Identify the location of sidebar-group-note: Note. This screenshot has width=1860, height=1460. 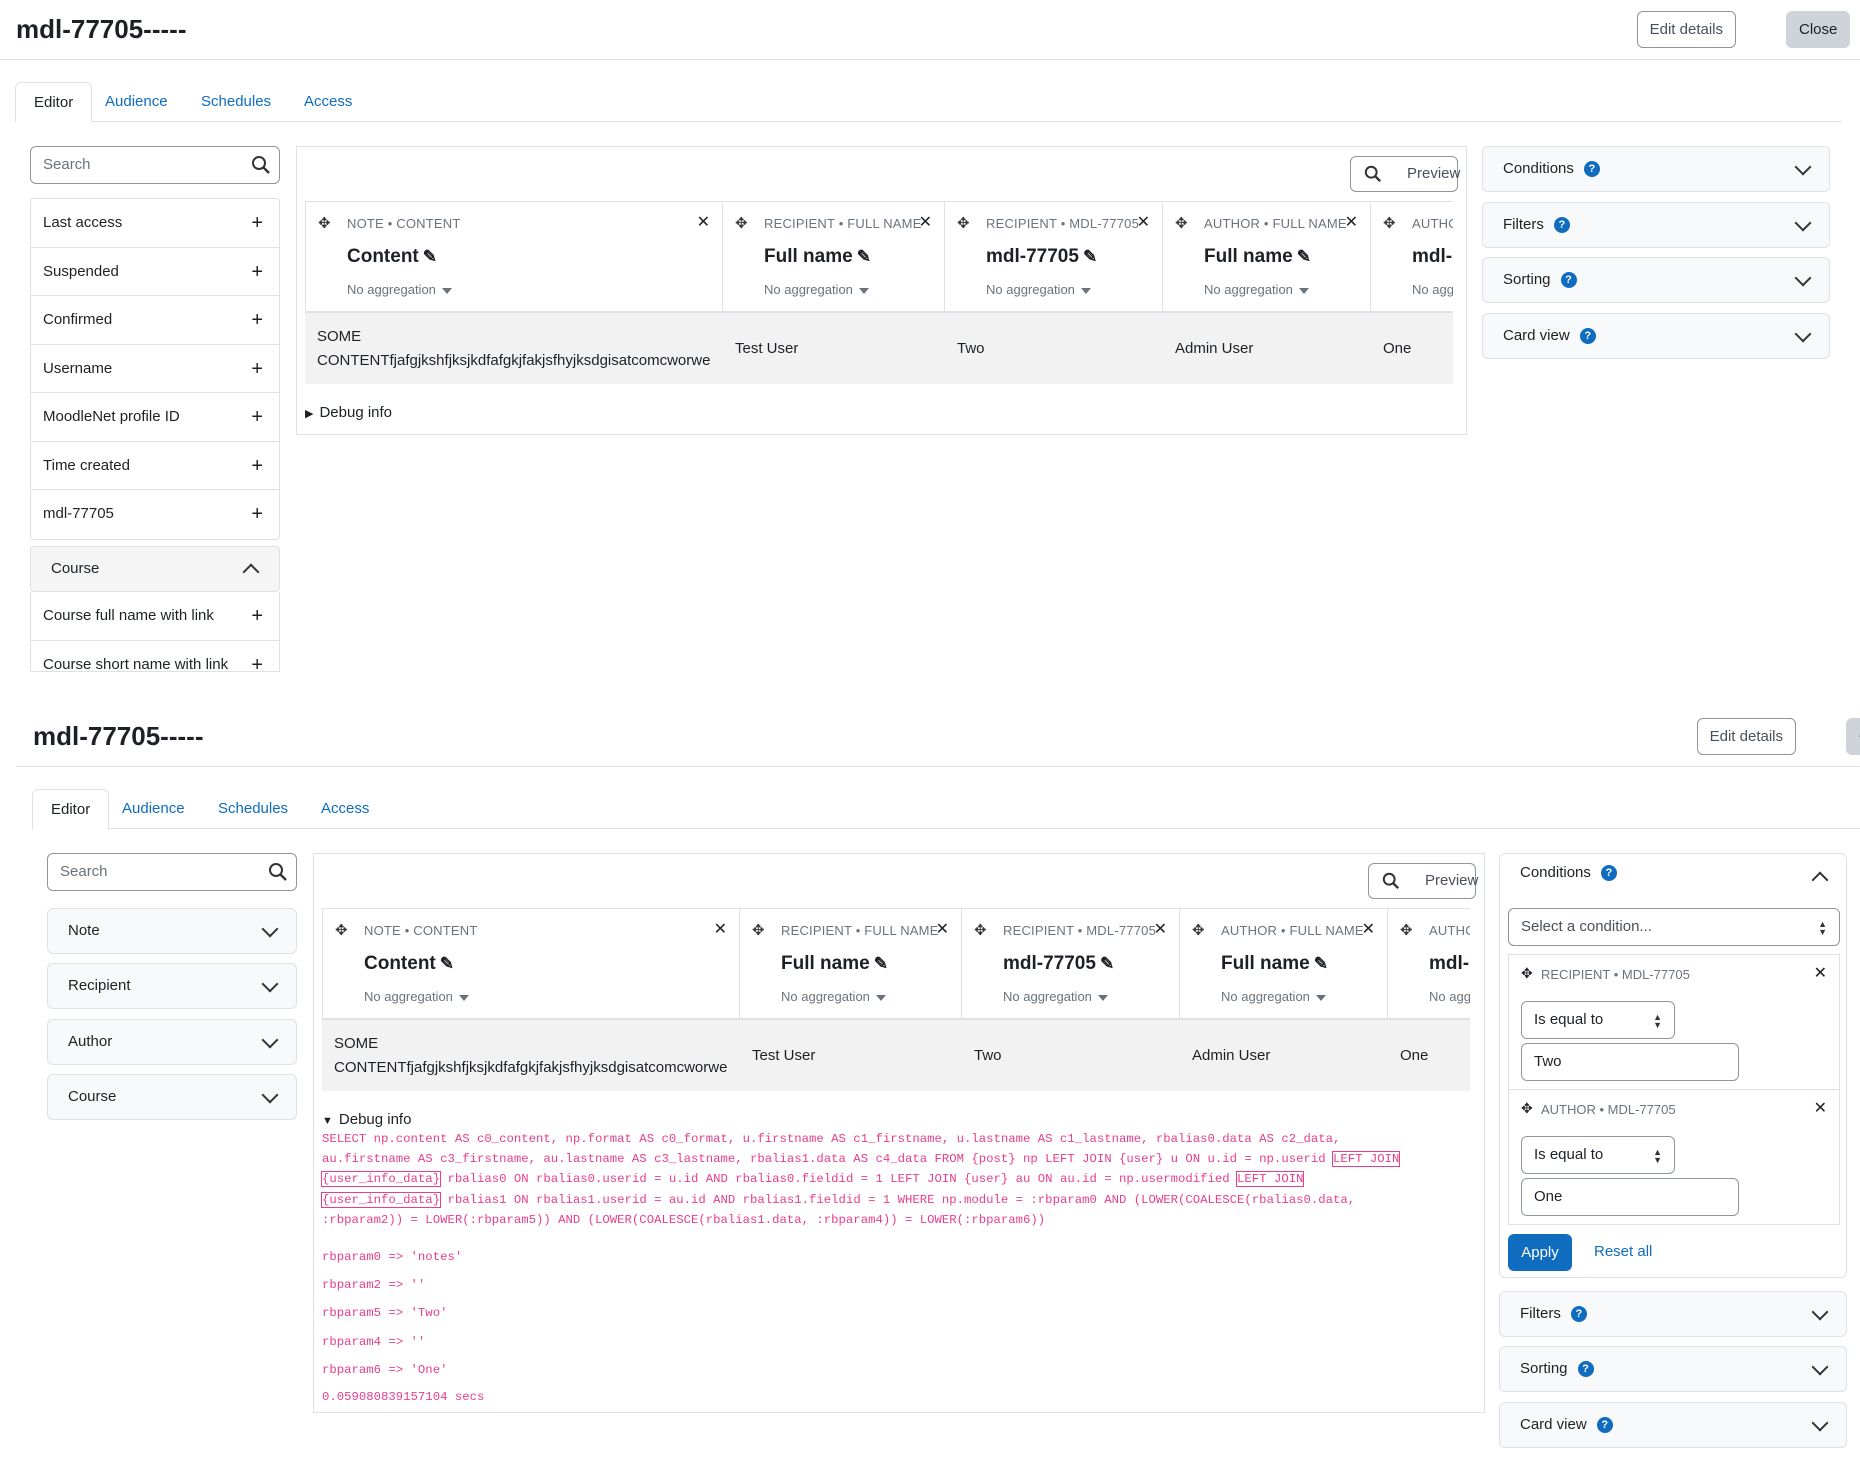
(172, 931).